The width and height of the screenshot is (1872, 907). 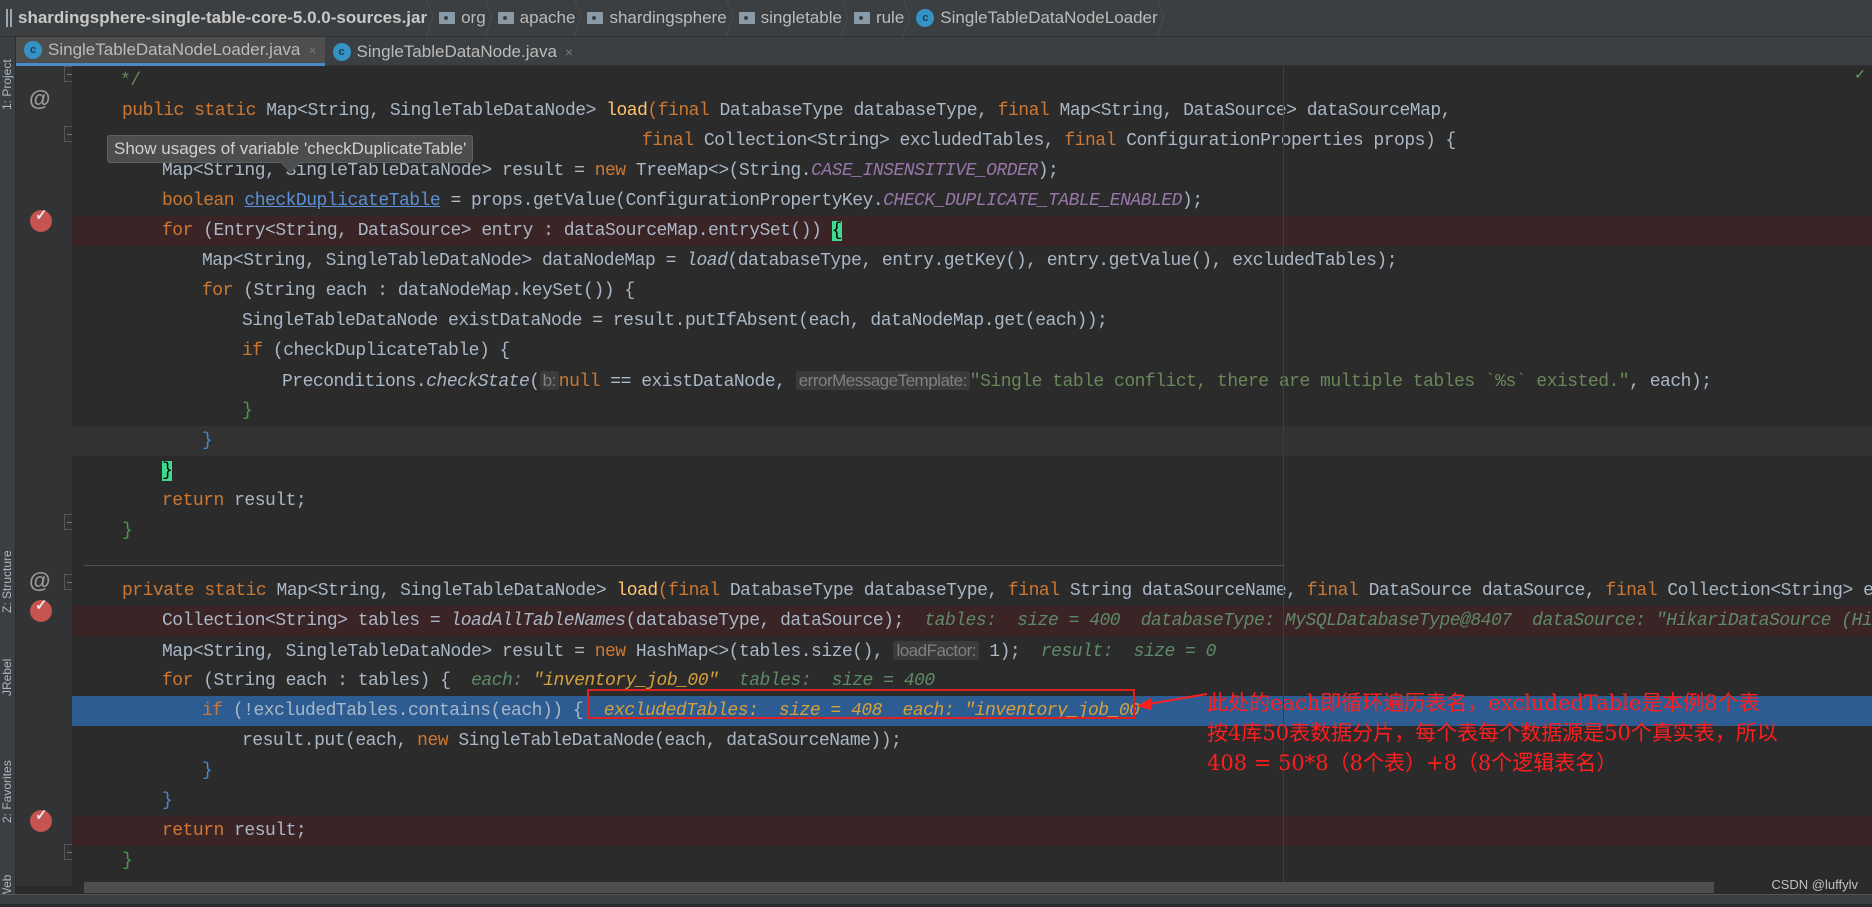 I want to click on tab-singletabledatanode: c SingleTableDataNode.java ×, so click(x=453, y=51).